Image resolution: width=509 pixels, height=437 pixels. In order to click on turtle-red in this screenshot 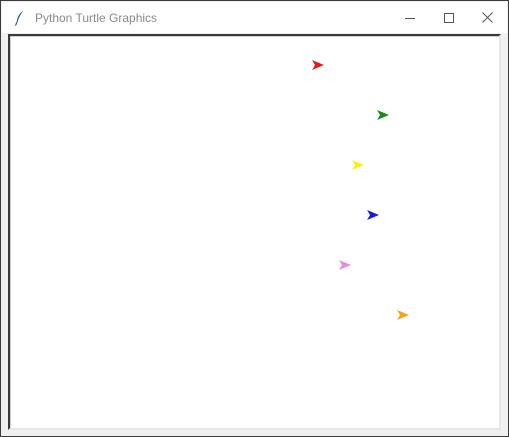, I will do `click(318, 65)`.